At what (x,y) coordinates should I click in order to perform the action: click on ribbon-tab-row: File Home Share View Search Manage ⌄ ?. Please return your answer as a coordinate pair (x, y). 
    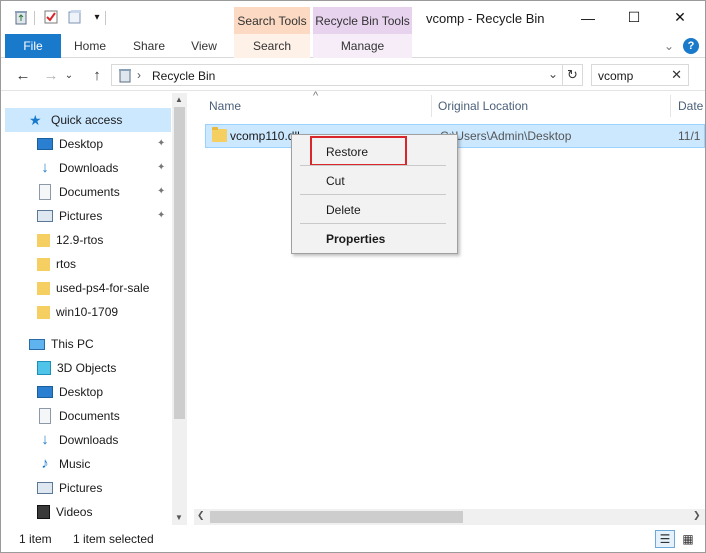
    Looking at the image, I should click on (353, 46).